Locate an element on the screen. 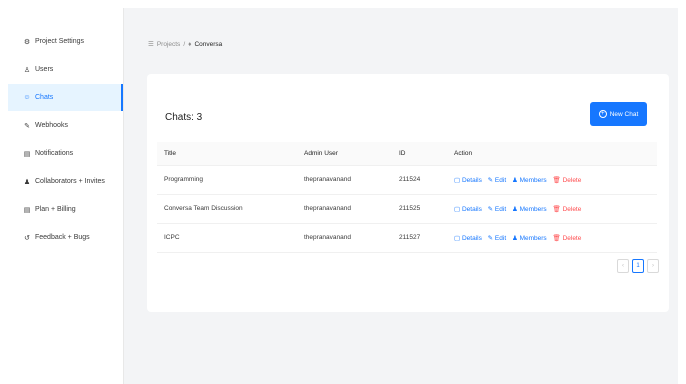 The width and height of the screenshot is (686, 384). sidebar-item-webhooks: ✎ Webhooks is located at coordinates (65, 125).